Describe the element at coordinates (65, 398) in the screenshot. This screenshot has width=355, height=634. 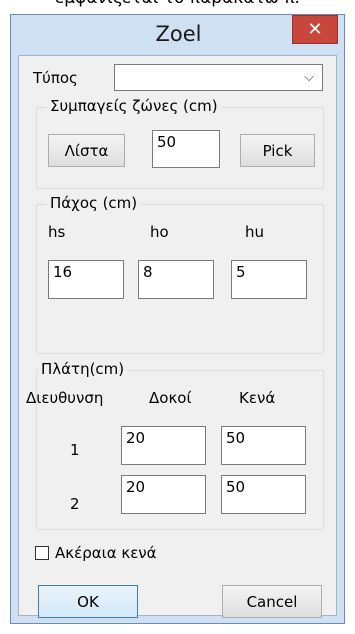
I see `direction-header: Διευθυνση` at that location.